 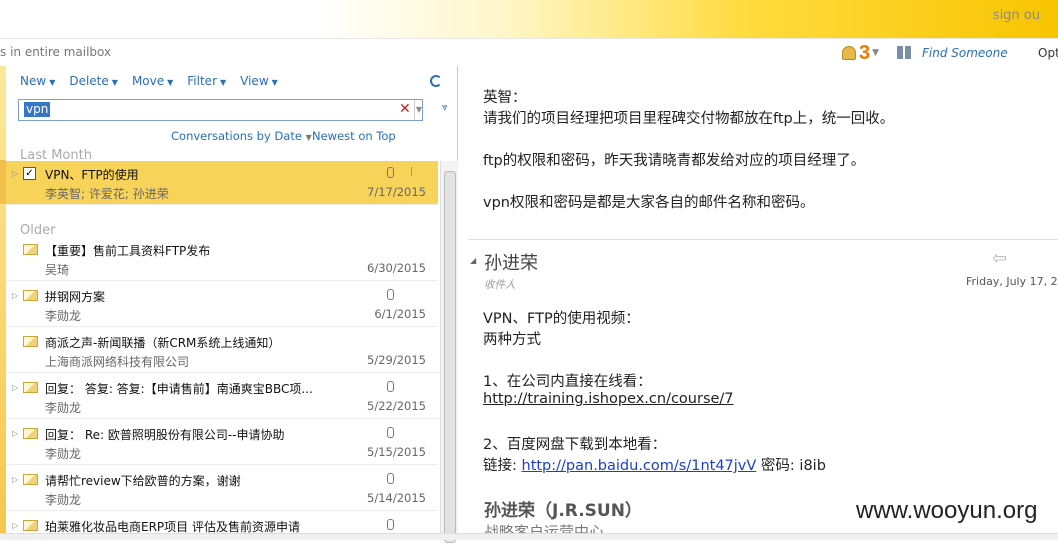 I want to click on notification-count: 3, so click(x=865, y=52).